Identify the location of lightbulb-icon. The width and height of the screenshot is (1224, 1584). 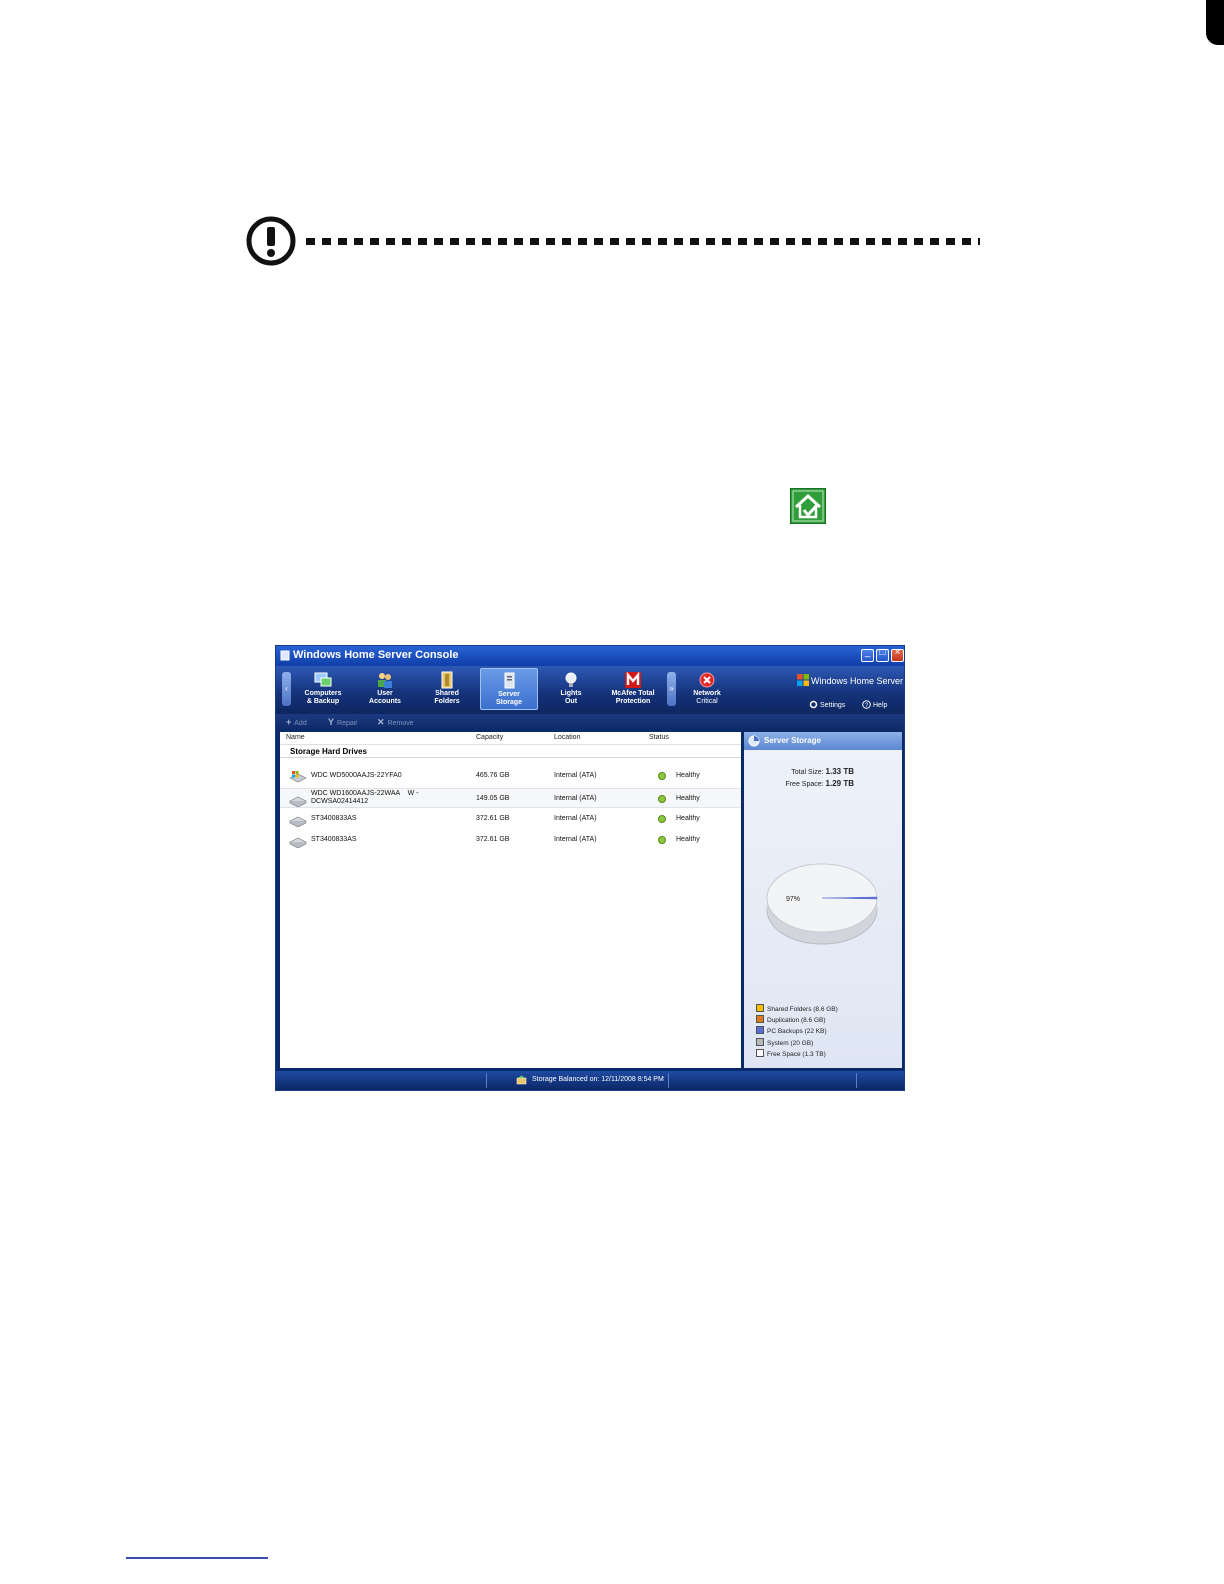
(571, 679).